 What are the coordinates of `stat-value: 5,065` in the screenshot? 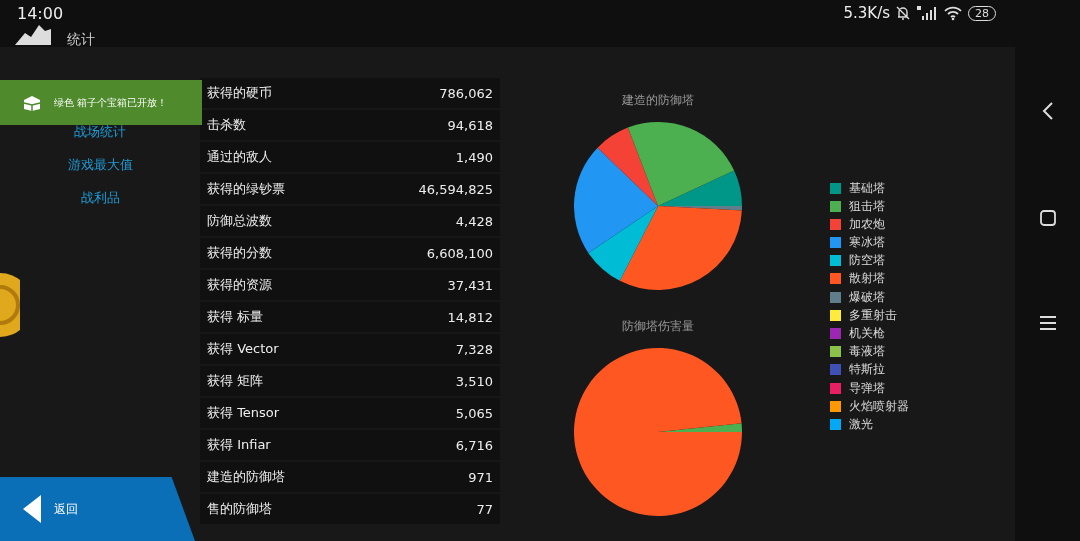 It's located at (474, 413).